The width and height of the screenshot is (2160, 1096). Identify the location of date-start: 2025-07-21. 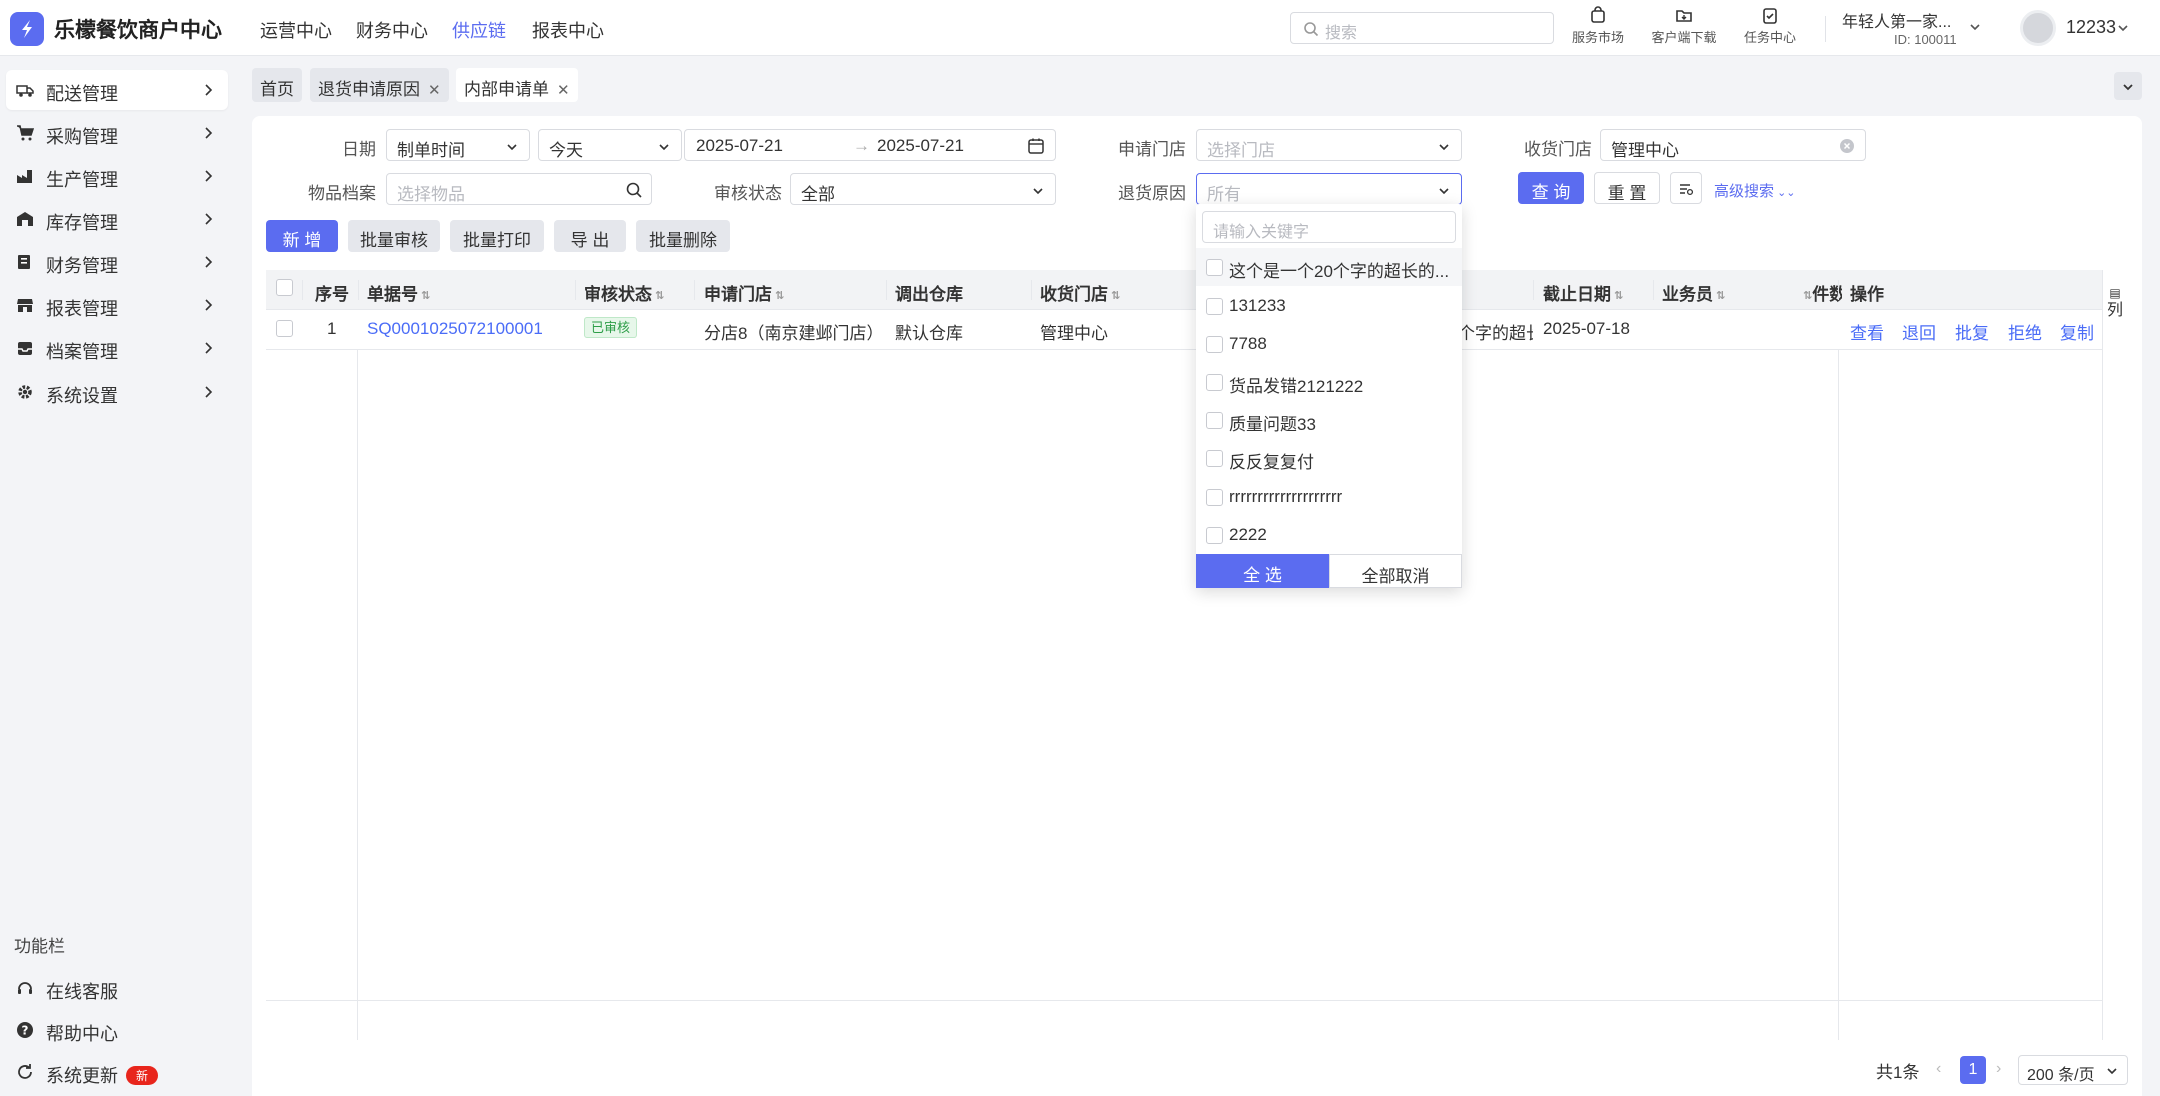
(739, 146).